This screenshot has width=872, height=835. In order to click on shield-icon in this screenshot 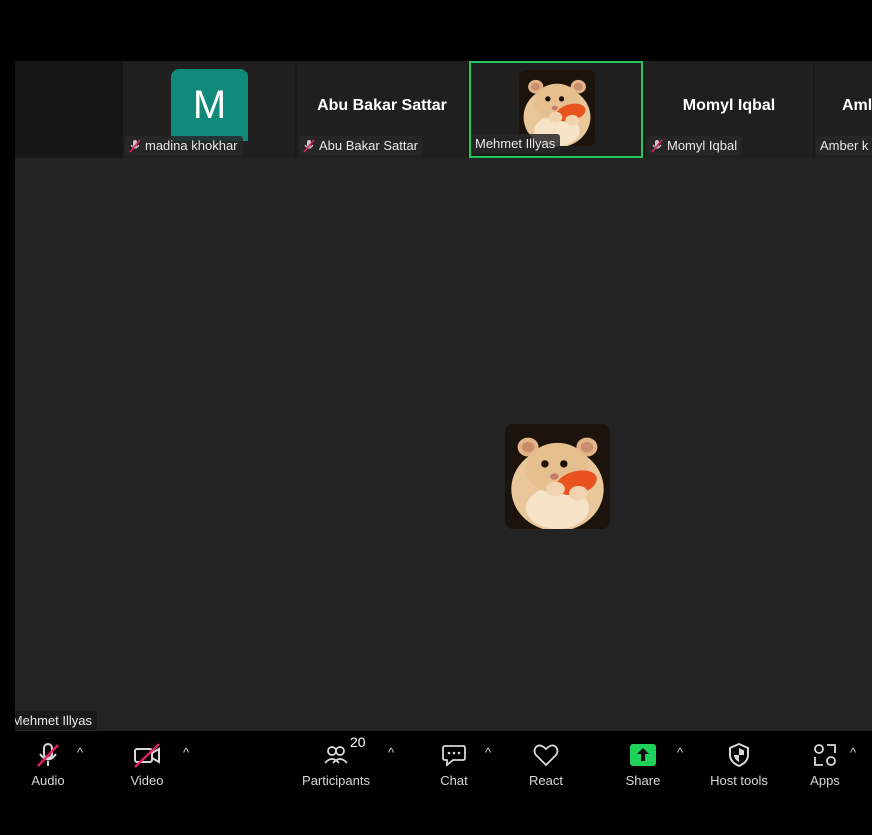, I will do `click(739, 755)`.